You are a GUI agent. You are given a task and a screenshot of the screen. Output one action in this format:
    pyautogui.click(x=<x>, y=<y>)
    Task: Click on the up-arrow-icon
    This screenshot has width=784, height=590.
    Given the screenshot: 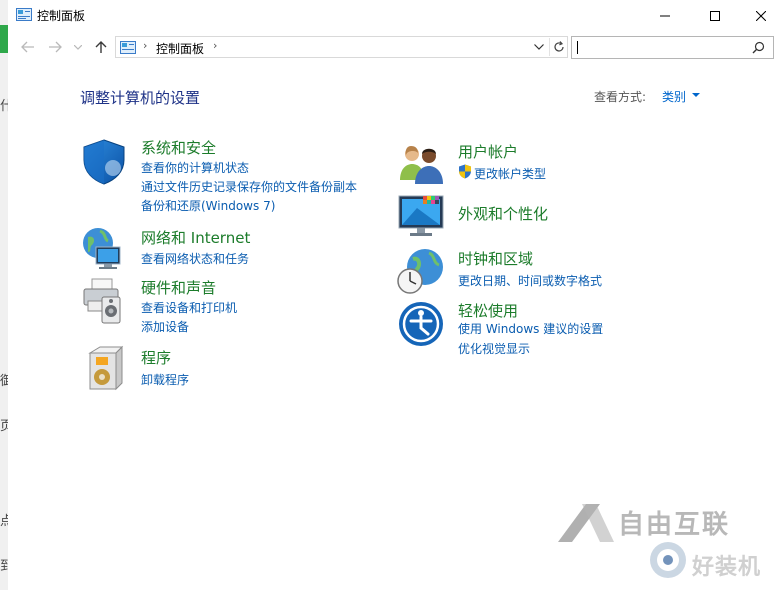 What is the action you would take?
    pyautogui.click(x=101, y=47)
    